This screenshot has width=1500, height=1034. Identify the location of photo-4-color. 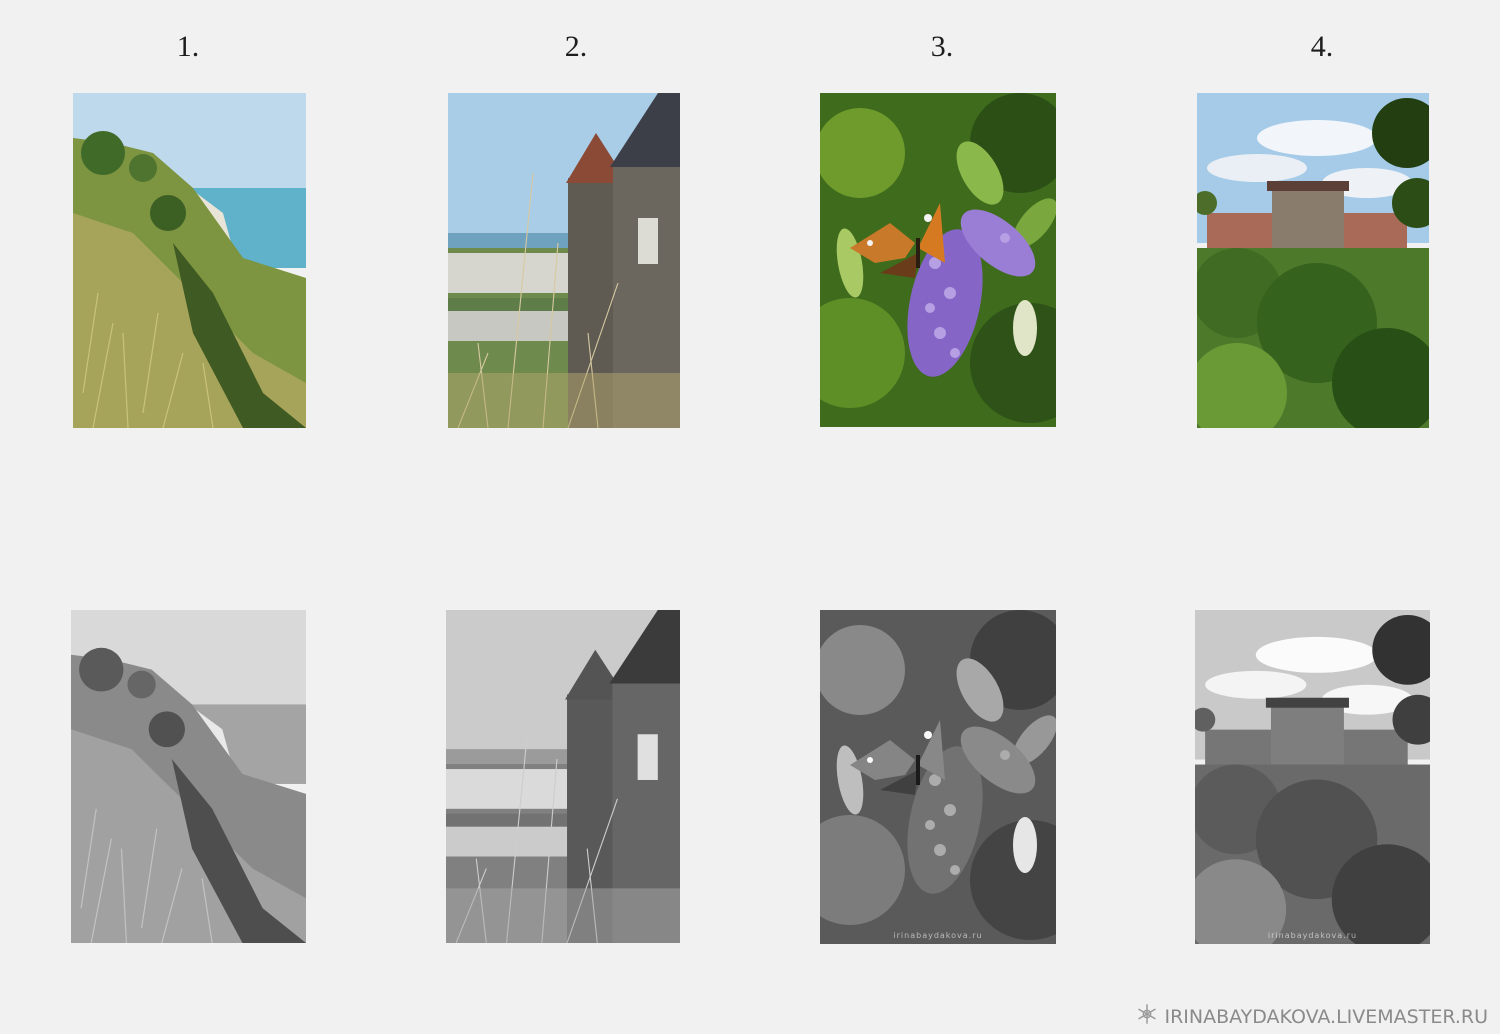
(1313, 260).